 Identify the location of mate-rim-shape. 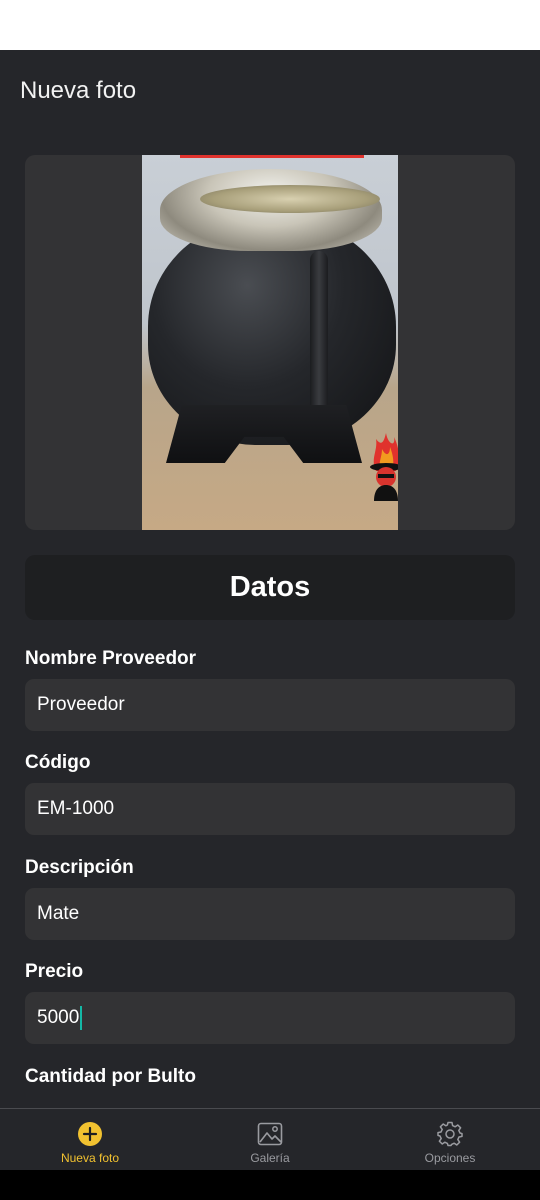
(271, 210).